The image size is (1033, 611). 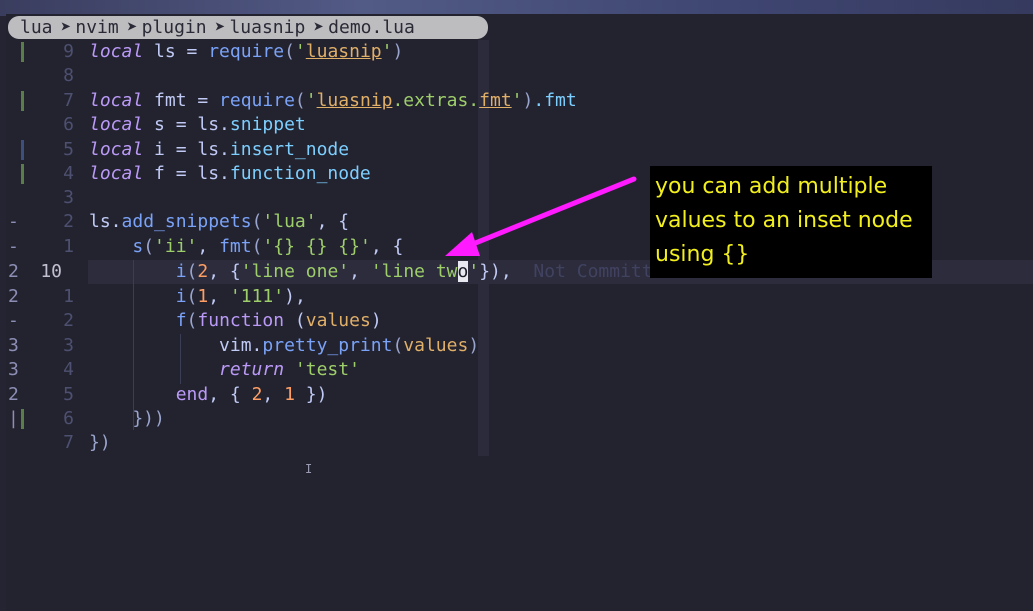 What do you see at coordinates (541, 216) in the screenshot?
I see `annotation-arrow-icon` at bounding box center [541, 216].